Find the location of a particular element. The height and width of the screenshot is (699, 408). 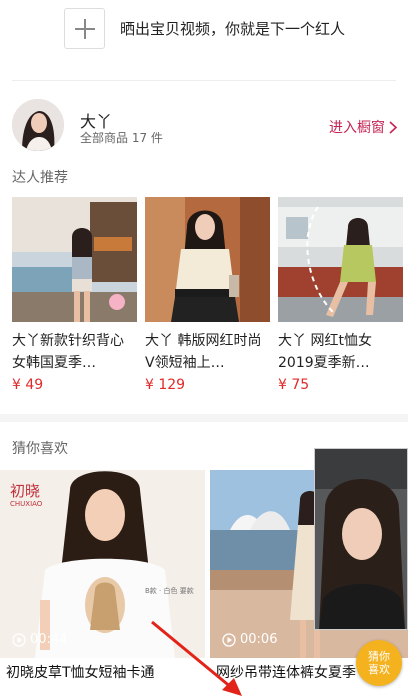

product-price: ¥ 49 is located at coordinates (28, 385).